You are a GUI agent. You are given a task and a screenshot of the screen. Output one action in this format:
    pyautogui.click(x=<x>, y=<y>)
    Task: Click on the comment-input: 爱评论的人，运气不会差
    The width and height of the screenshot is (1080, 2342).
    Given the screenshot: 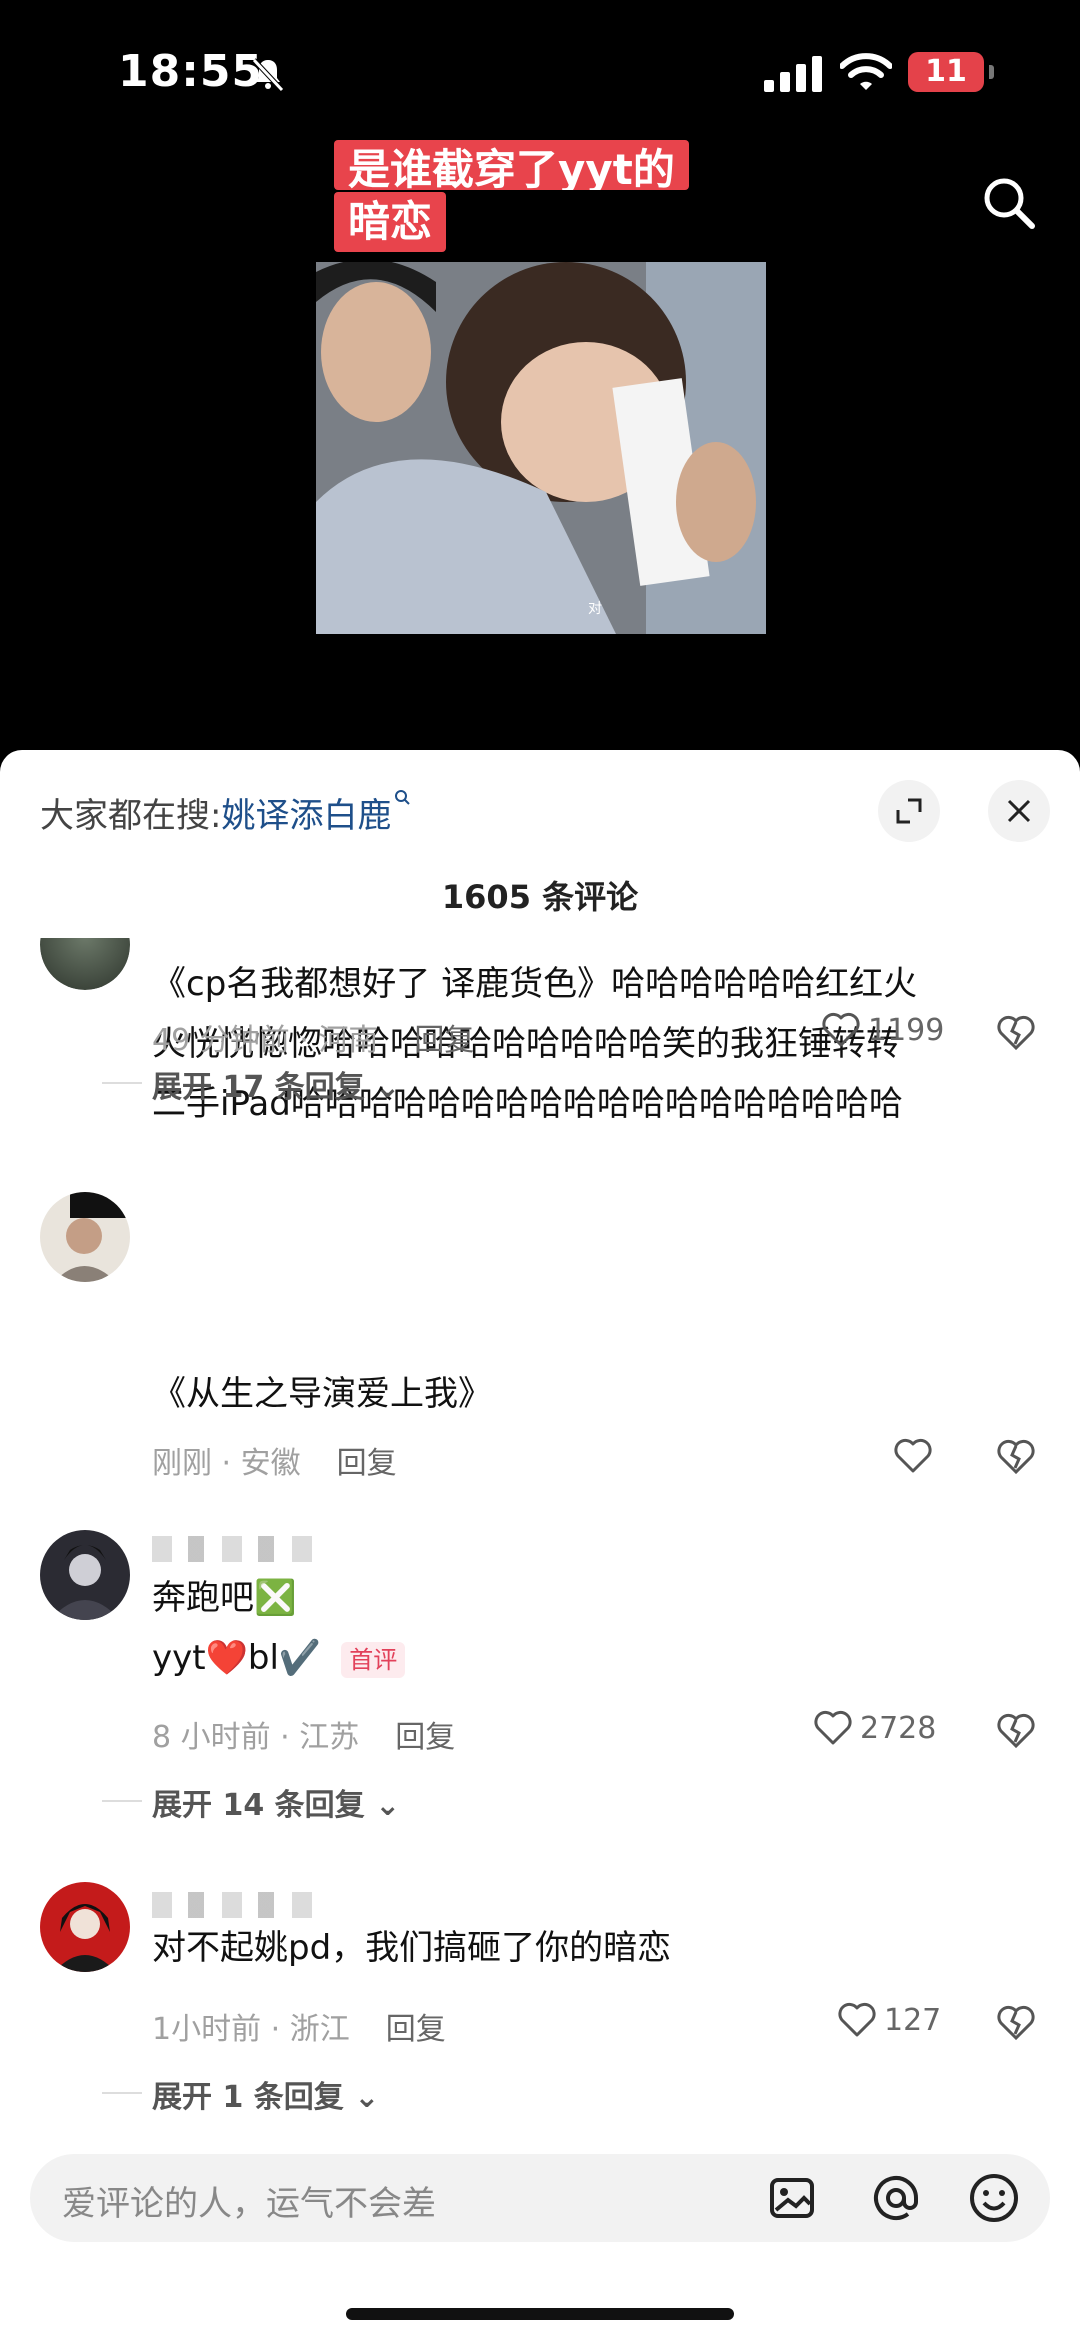 What is the action you would take?
    pyautogui.click(x=540, y=2198)
    